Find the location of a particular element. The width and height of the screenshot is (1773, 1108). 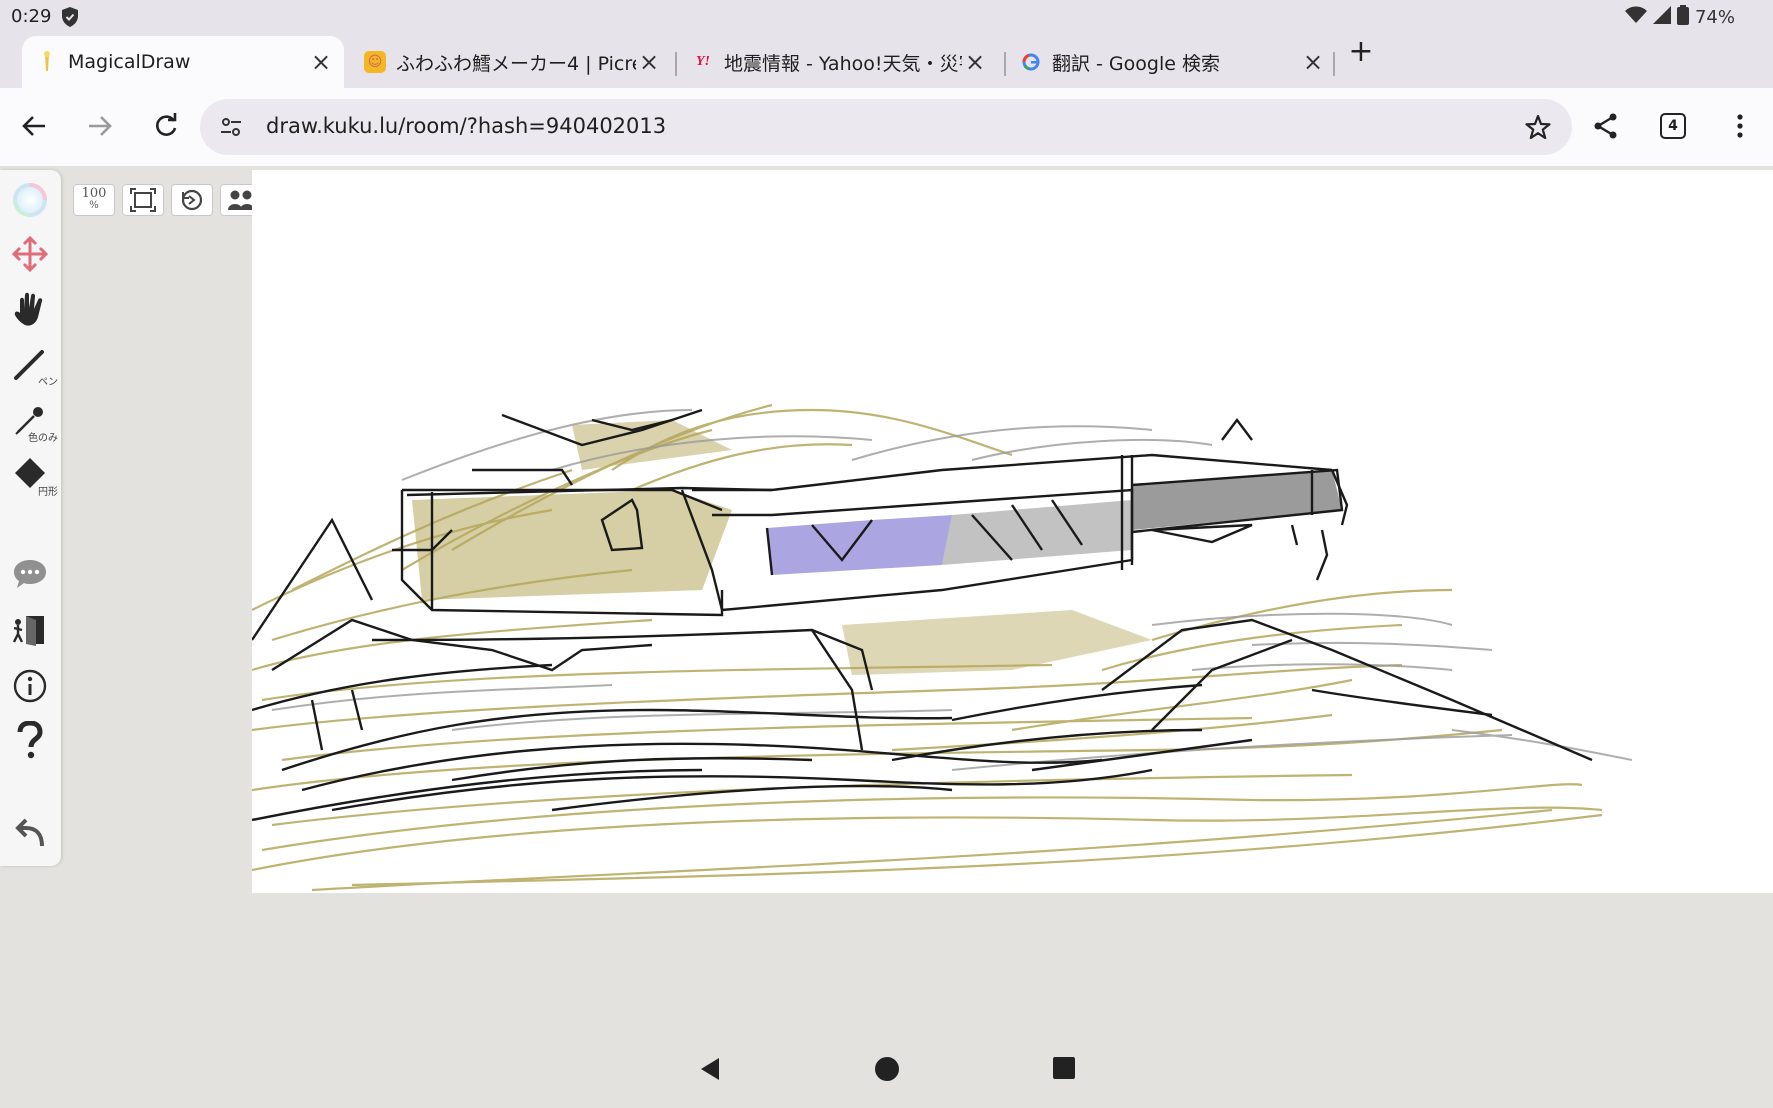

tab-title: 翻訳 - Google 検索 is located at coordinates (1136, 63).